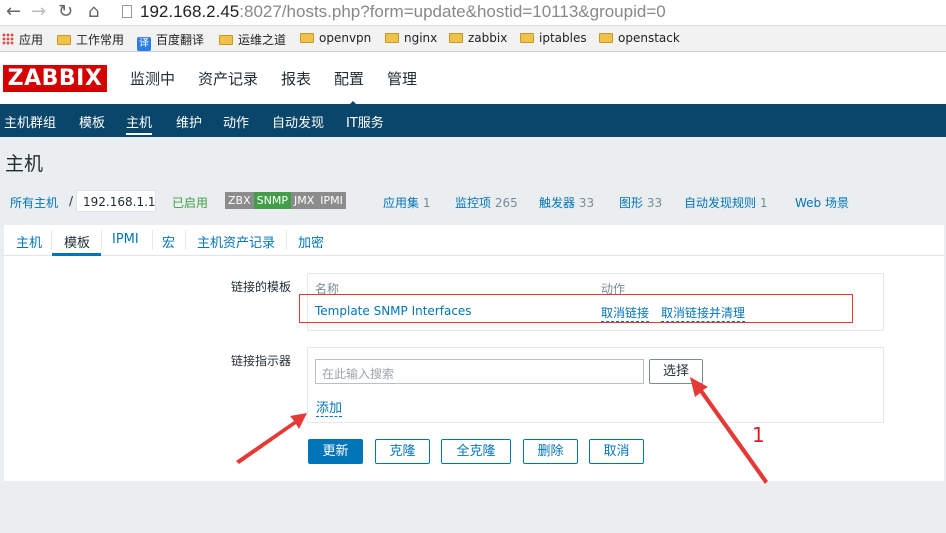 Image resolution: width=946 pixels, height=533 pixels. What do you see at coordinates (55, 78) in the screenshot?
I see `zabbix-logo: ZABBIX` at bounding box center [55, 78].